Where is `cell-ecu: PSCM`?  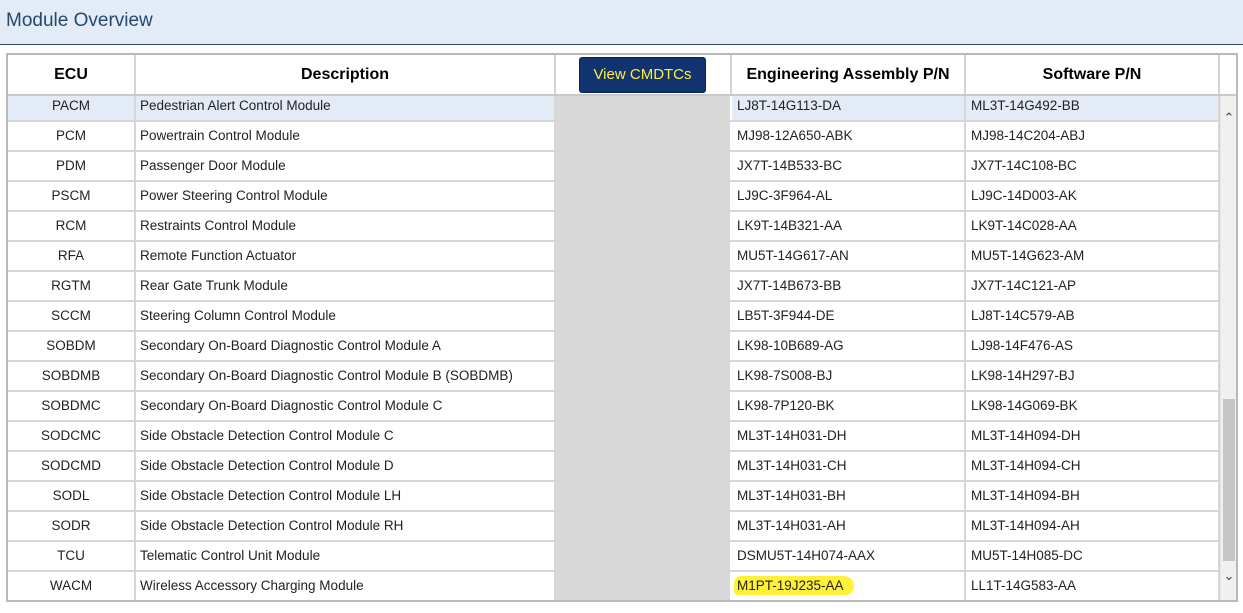
cell-ecu: PSCM is located at coordinates (72, 196).